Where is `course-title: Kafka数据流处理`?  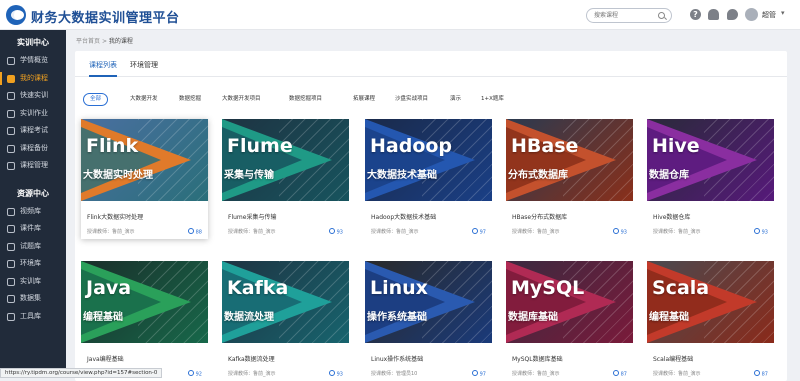 course-title: Kafka数据流处理 is located at coordinates (251, 358).